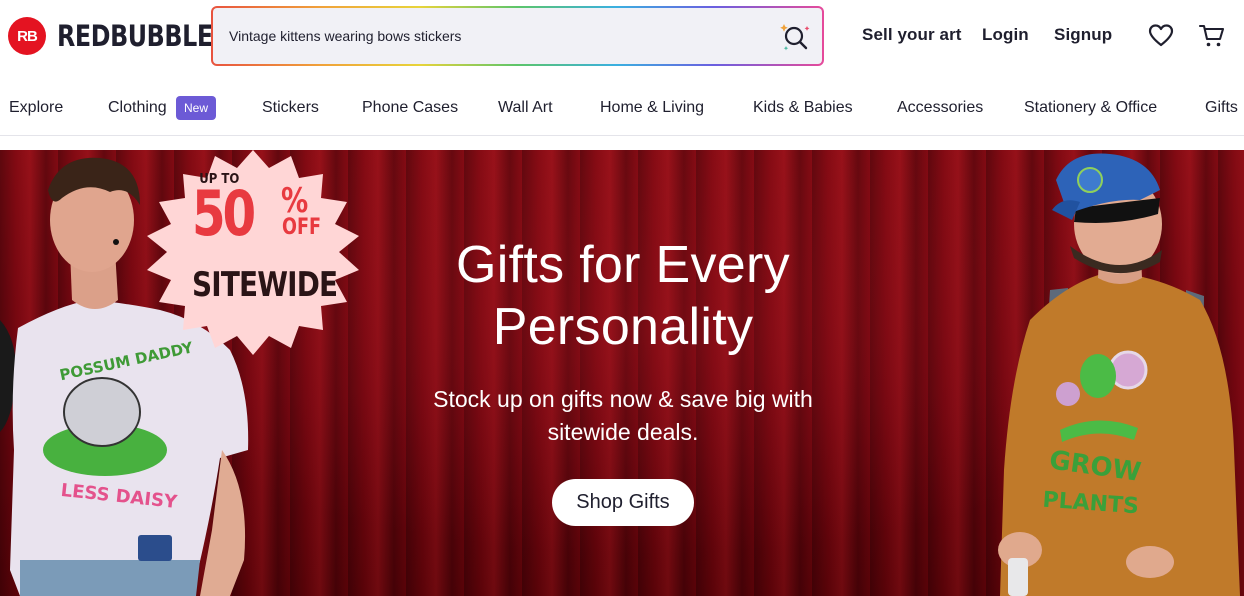  Describe the element at coordinates (302, 227) in the screenshot. I see `promo-off: OFF` at that location.